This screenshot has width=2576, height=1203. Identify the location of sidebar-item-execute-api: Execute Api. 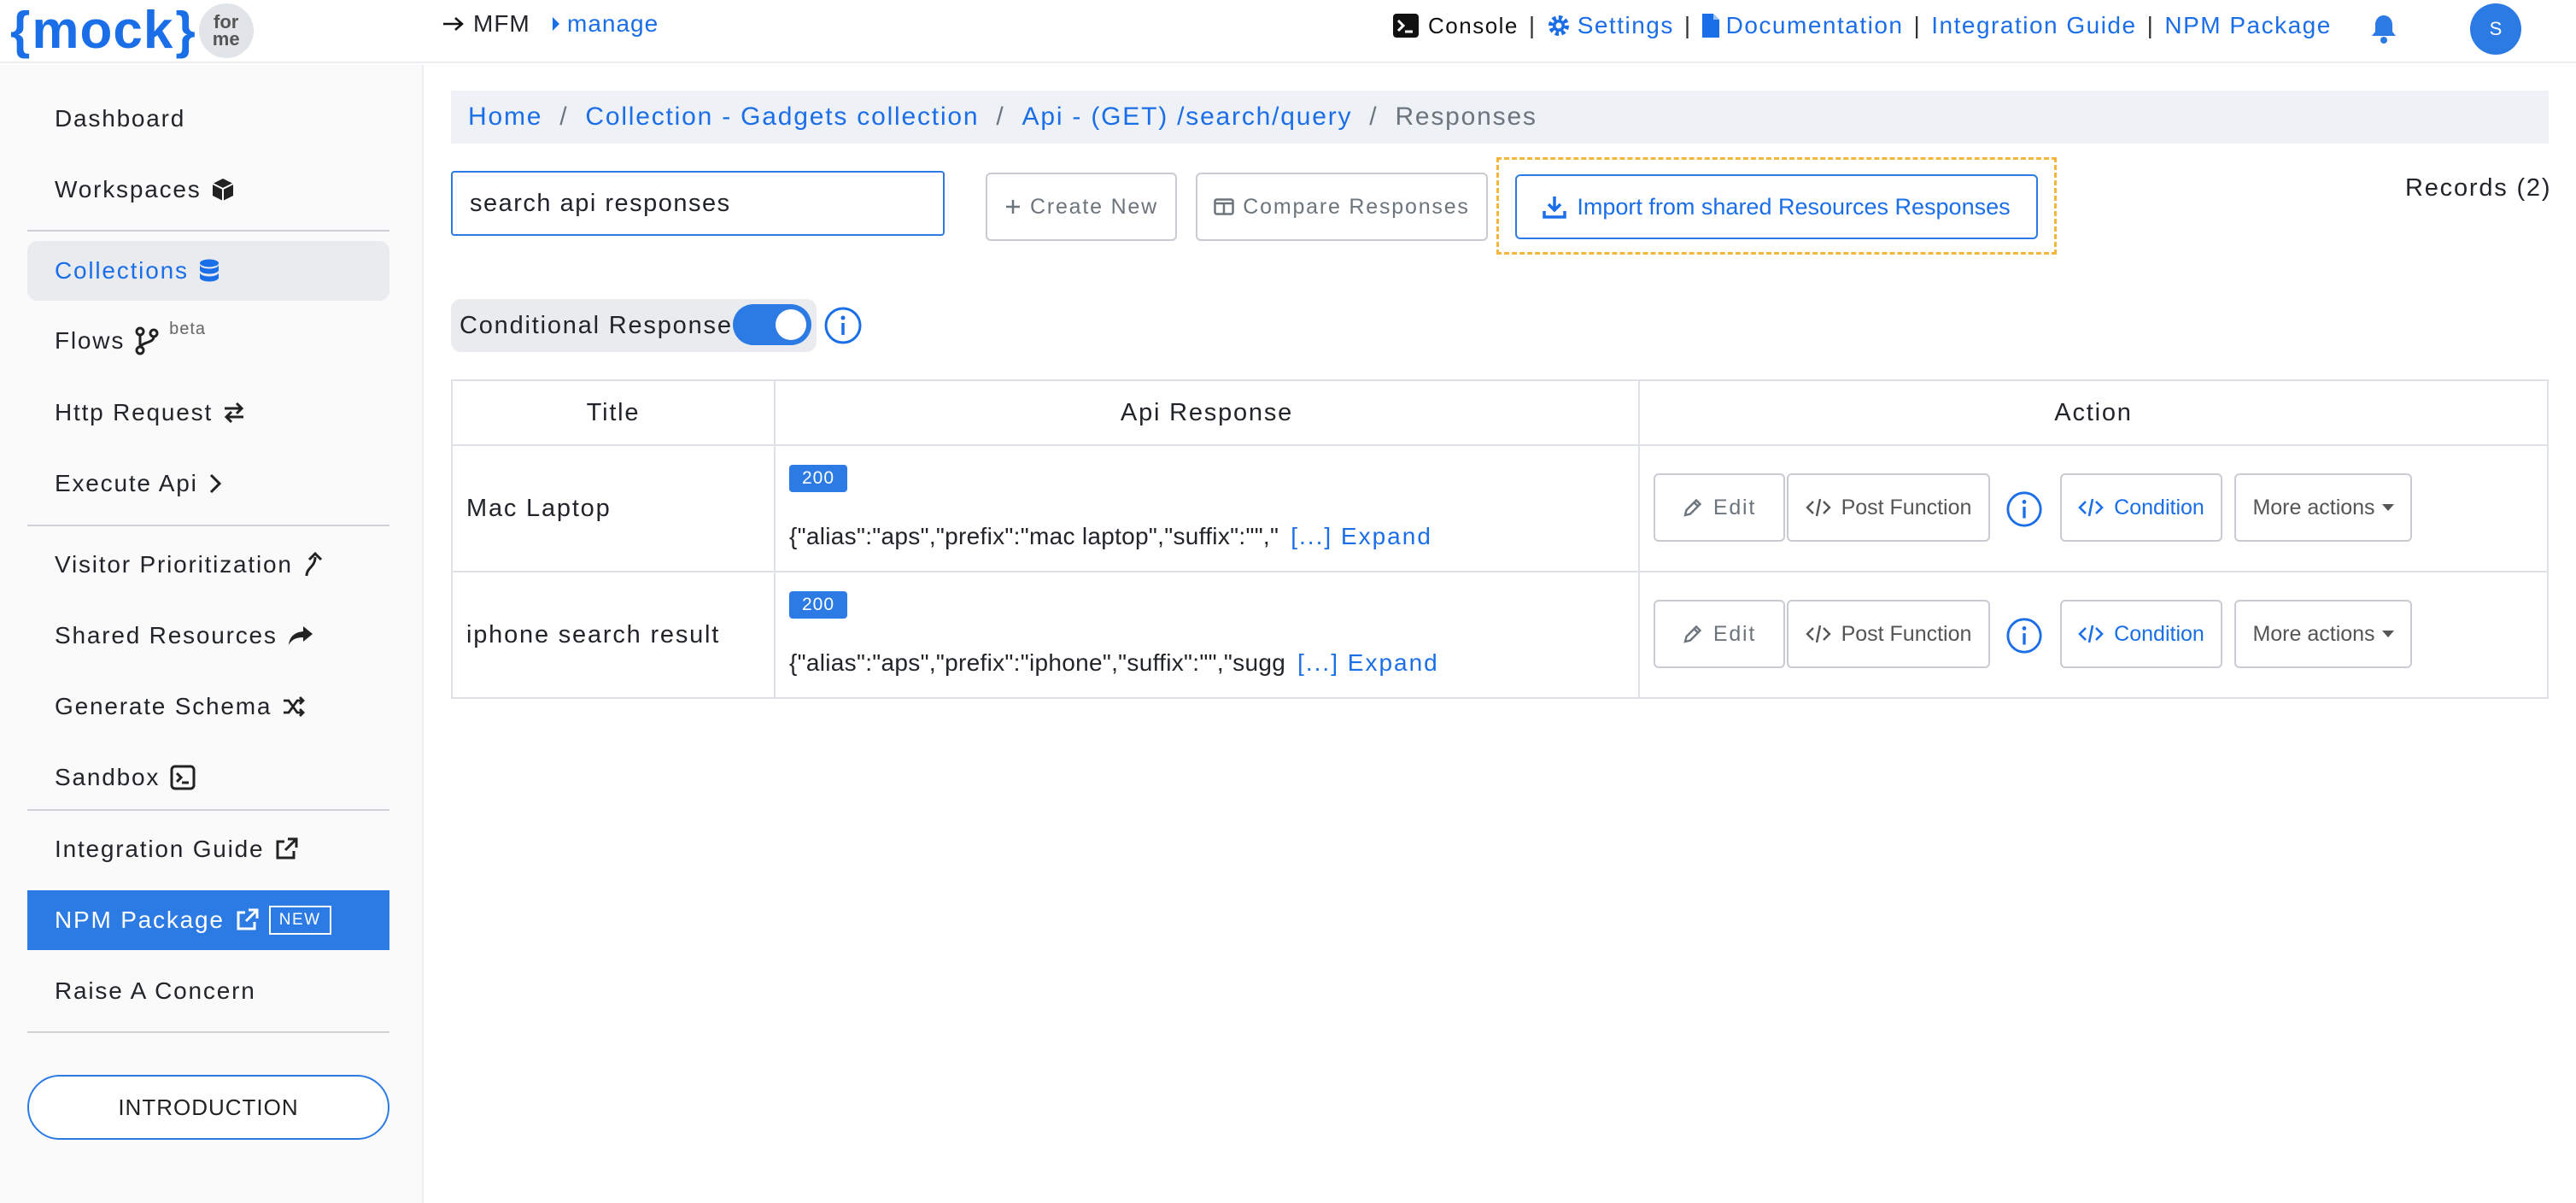
(208, 483).